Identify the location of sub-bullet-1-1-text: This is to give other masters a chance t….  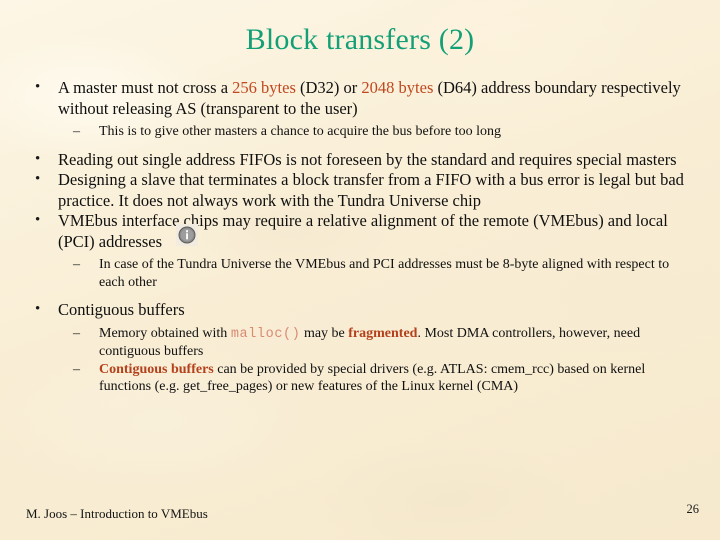
(300, 131).